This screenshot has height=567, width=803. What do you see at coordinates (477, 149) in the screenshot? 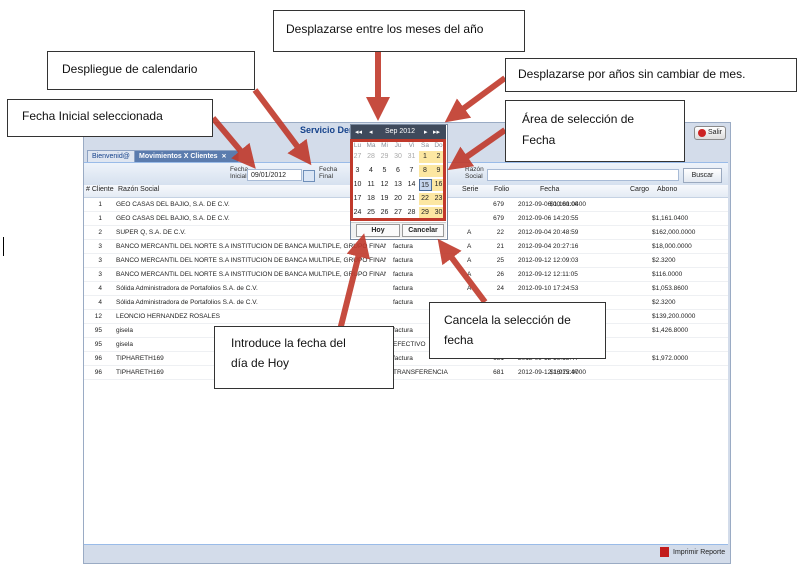
I see `arrow-area` at bounding box center [477, 149].